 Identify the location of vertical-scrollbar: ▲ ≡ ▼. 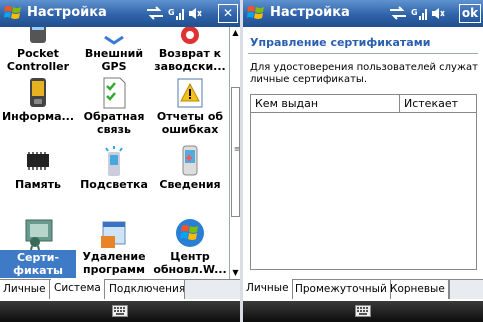
(234, 153).